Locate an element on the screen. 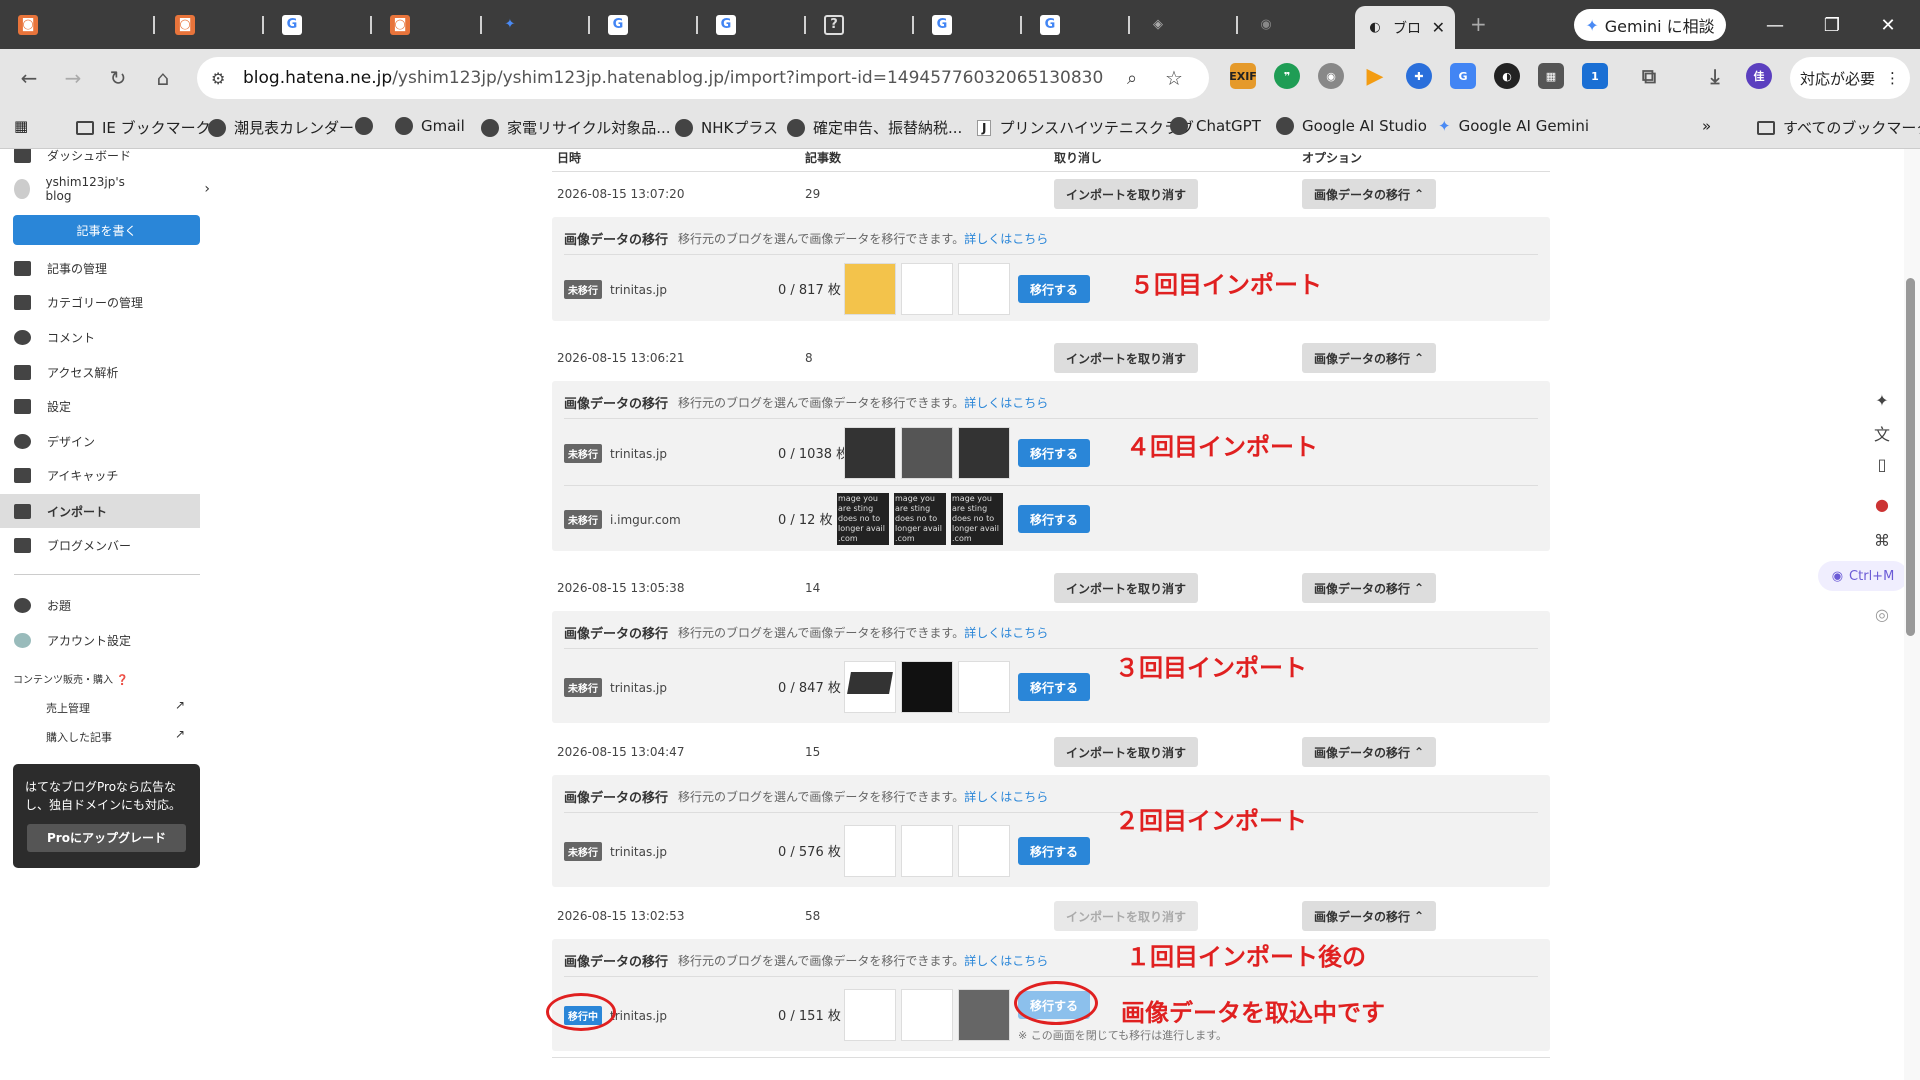 The height and width of the screenshot is (1080, 1920). browser-tab: ✦ is located at coordinates (540, 24).